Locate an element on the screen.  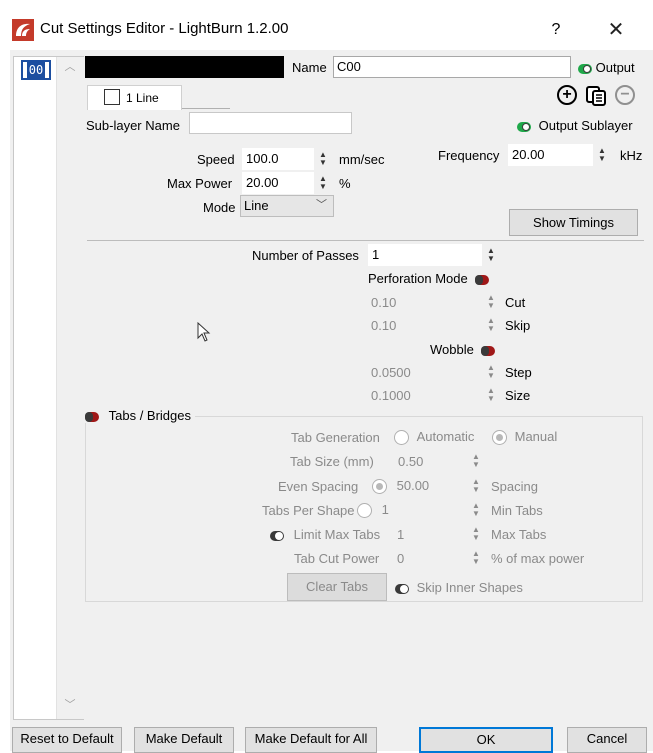
tab-label: 1 Line is located at coordinates (142, 98).